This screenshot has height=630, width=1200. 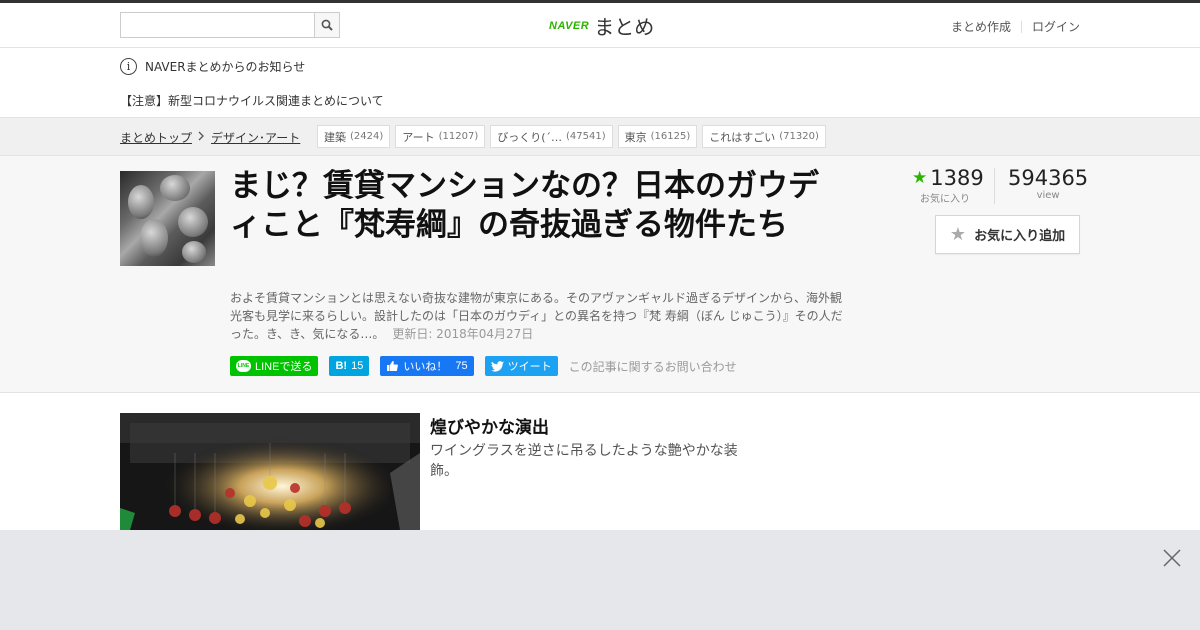 What do you see at coordinates (1015, 26) in the screenshot?
I see `header-links: まとめ作成 ログイン` at bounding box center [1015, 26].